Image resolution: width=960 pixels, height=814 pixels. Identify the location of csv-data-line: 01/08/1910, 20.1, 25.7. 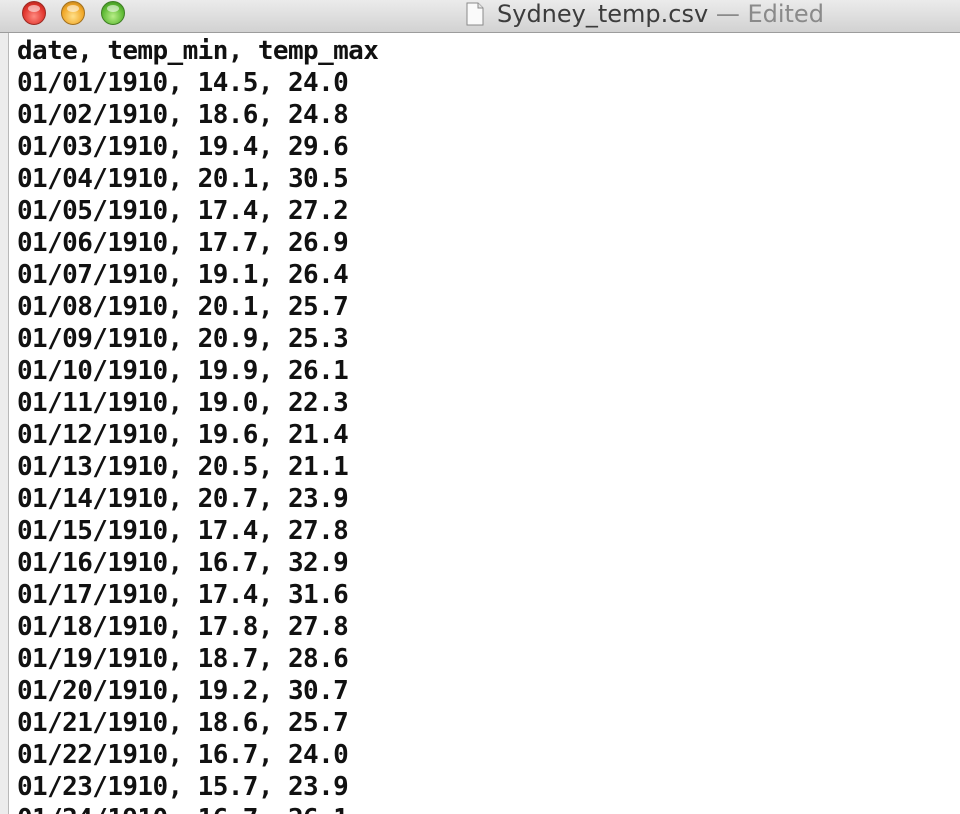
(197, 307).